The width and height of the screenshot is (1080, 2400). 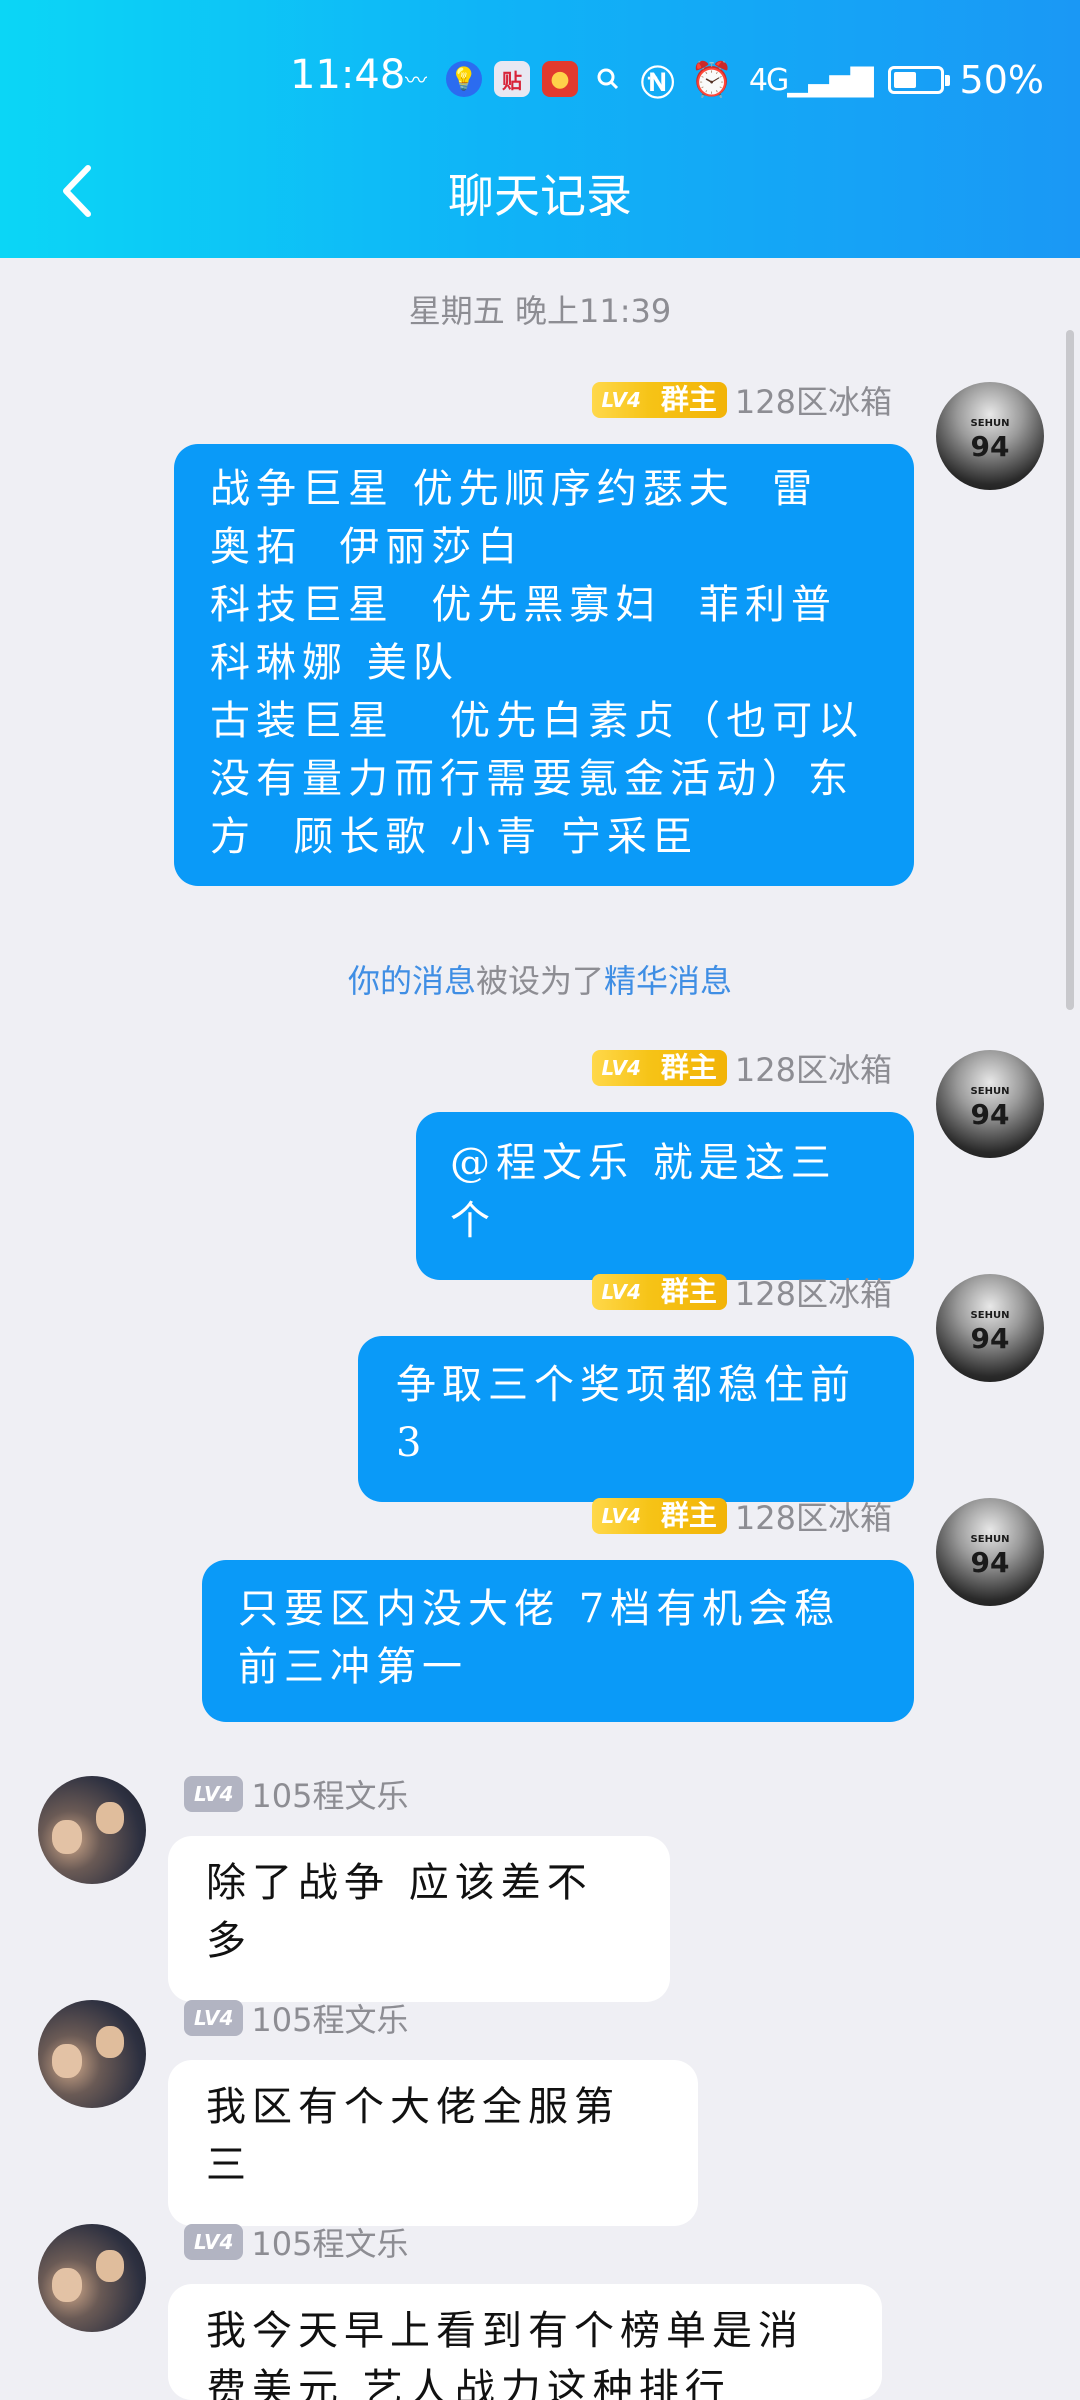 I want to click on battery-percent: 50%, so click(x=1001, y=80).